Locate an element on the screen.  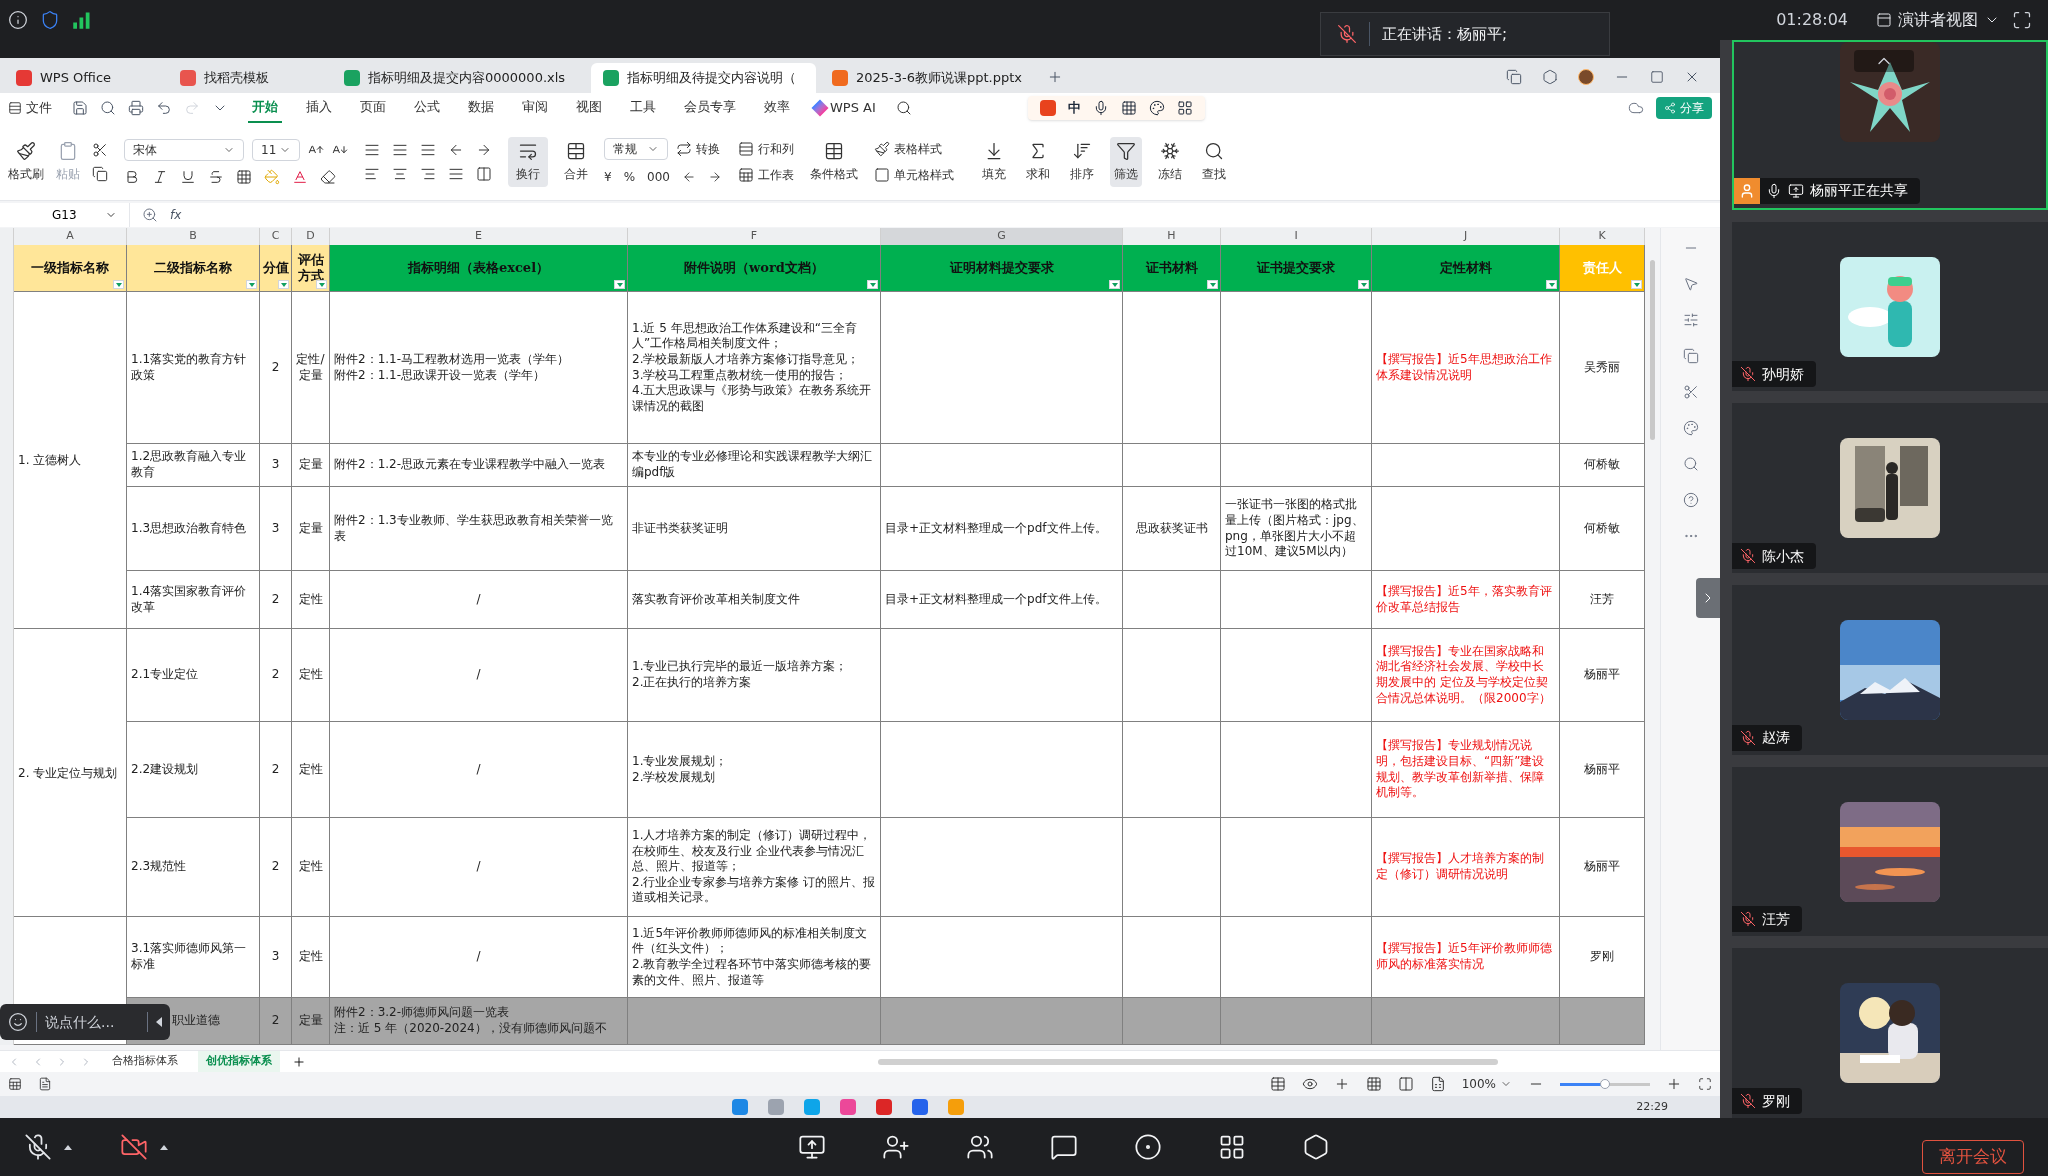
ribbon-tab: 页面 is located at coordinates (373, 108).